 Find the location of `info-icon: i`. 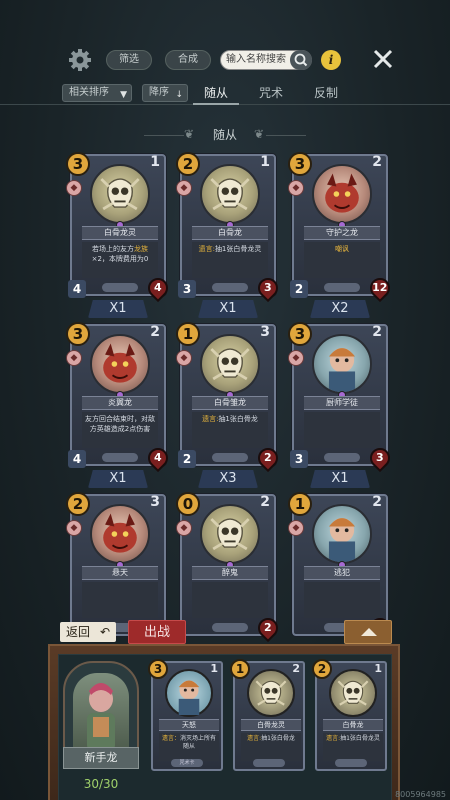

info-icon: i is located at coordinates (331, 60).